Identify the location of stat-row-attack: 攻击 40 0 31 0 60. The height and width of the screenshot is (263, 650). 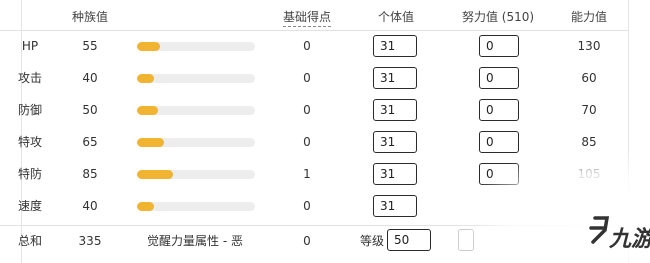
(320, 78).